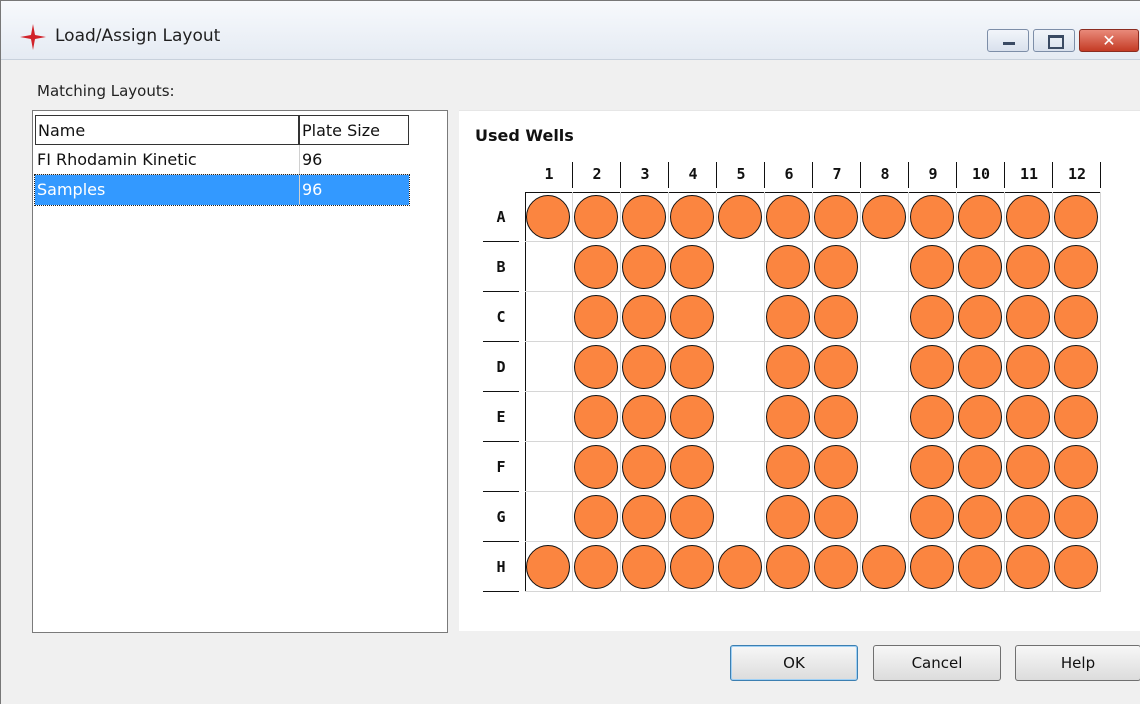 The width and height of the screenshot is (1140, 704). I want to click on well-cell-A11, so click(1029, 217).